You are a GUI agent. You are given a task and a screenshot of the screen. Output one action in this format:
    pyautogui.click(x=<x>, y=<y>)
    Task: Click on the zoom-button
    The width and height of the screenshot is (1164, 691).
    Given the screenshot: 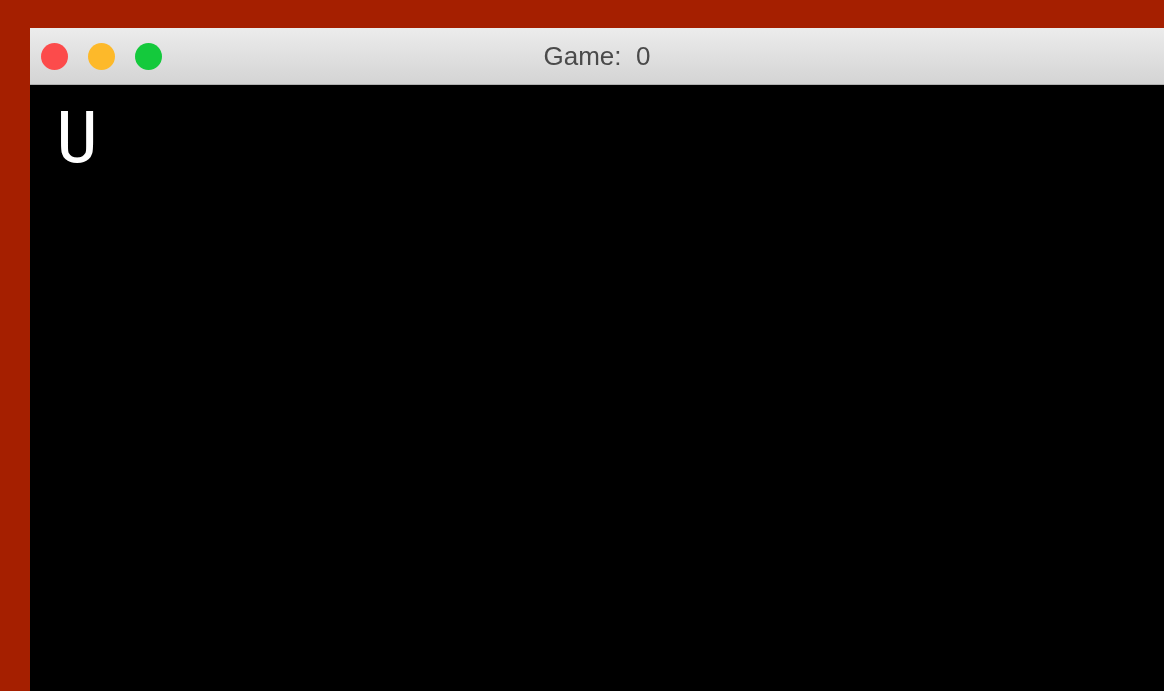 What is the action you would take?
    pyautogui.click(x=148, y=56)
    